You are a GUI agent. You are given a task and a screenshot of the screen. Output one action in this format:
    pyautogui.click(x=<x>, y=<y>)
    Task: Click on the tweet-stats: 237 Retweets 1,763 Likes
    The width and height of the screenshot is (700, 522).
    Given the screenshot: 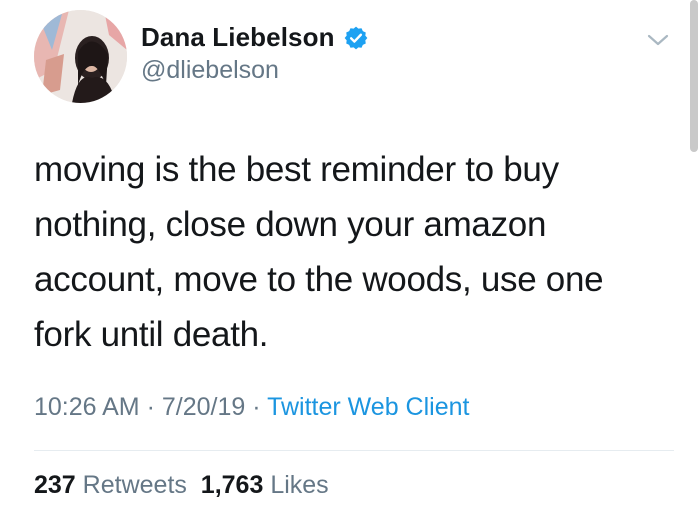 What is the action you would take?
    pyautogui.click(x=181, y=485)
    